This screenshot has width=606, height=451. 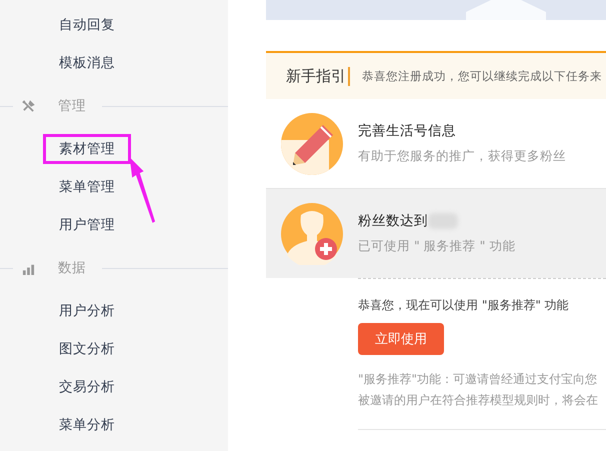 I want to click on pencil-icon, so click(x=312, y=143).